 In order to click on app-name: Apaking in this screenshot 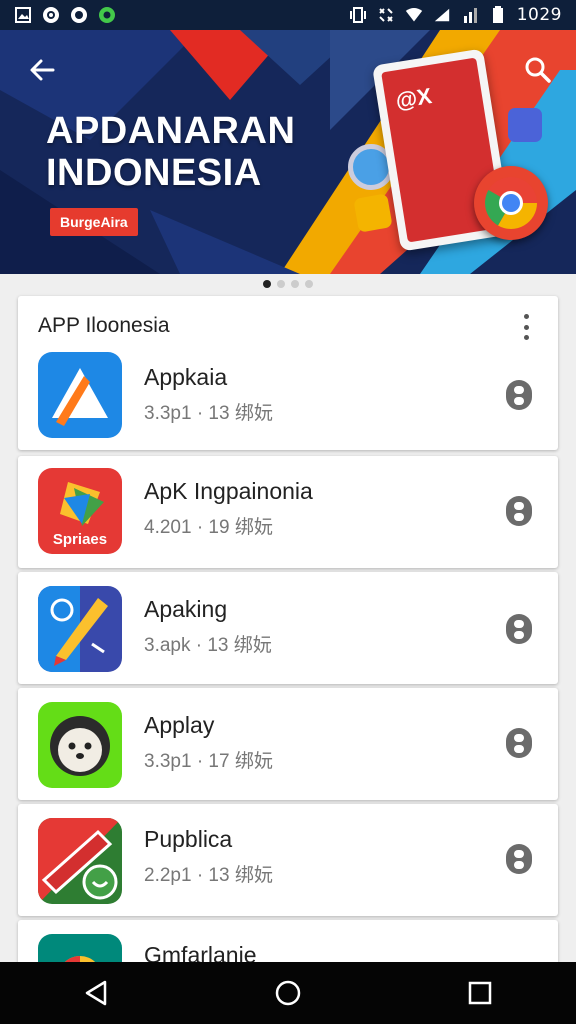, I will do `click(186, 609)`.